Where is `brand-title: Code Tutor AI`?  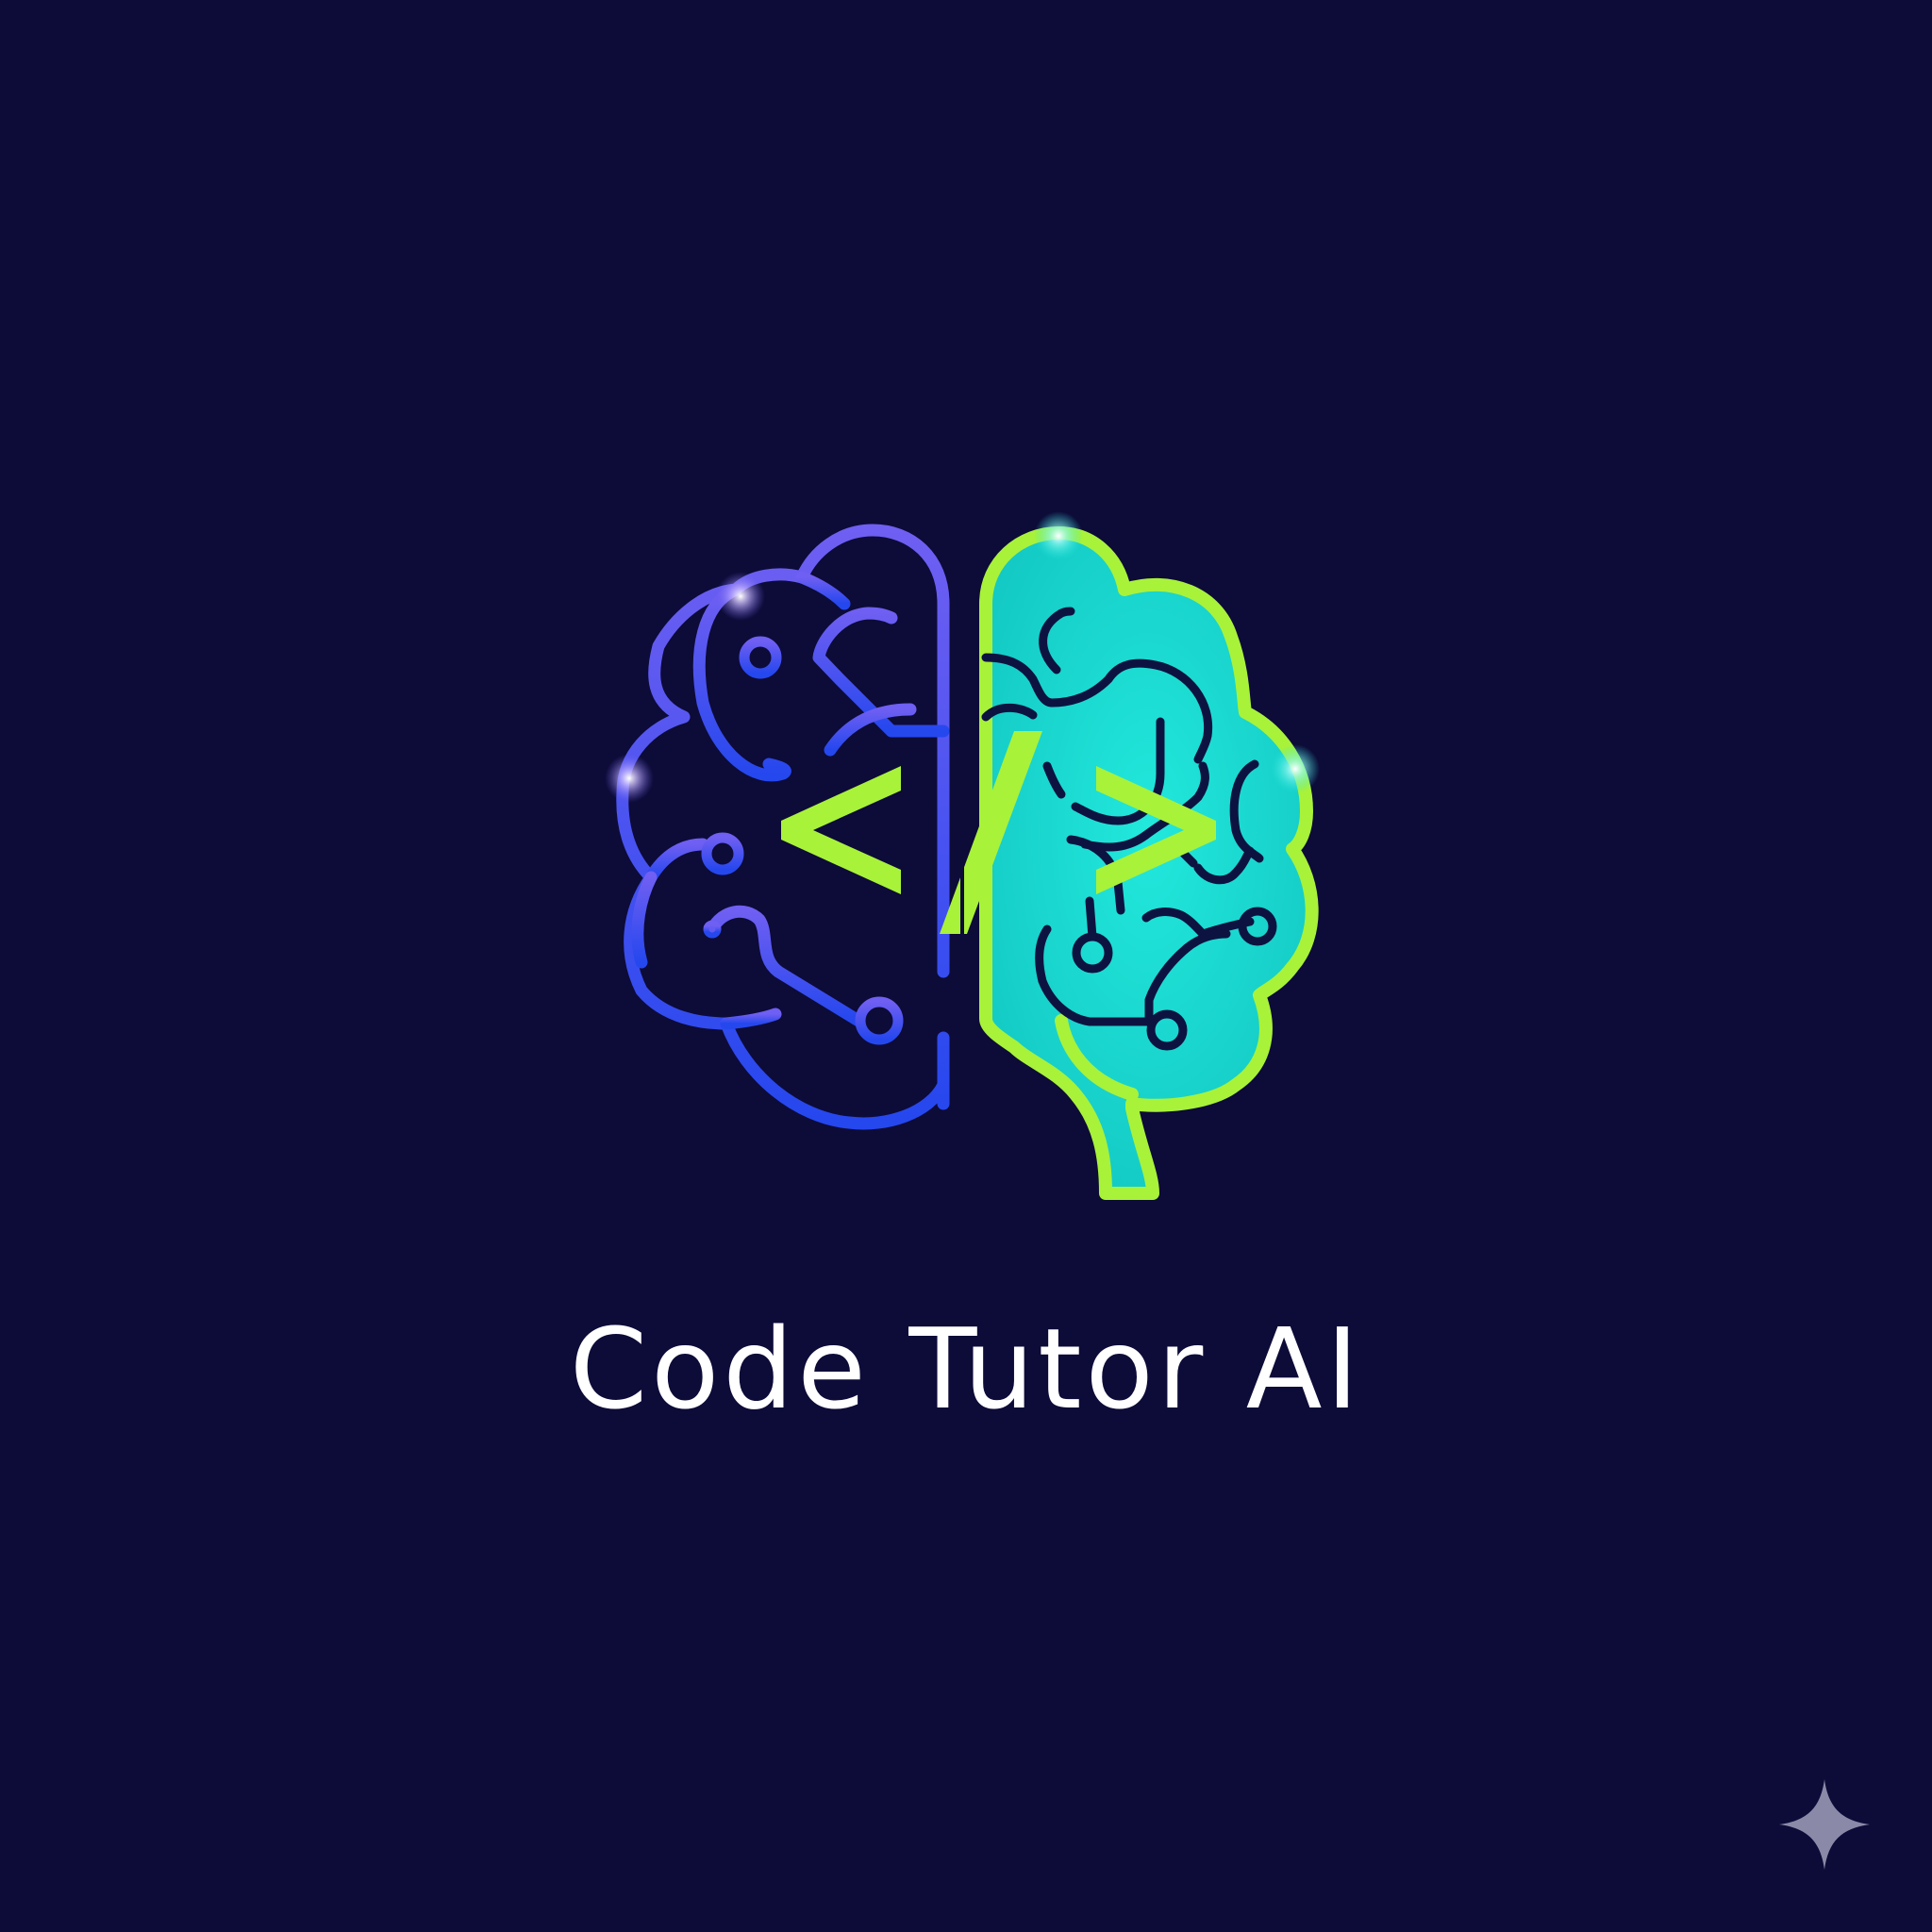 brand-title: Code Tutor AI is located at coordinates (966, 1369).